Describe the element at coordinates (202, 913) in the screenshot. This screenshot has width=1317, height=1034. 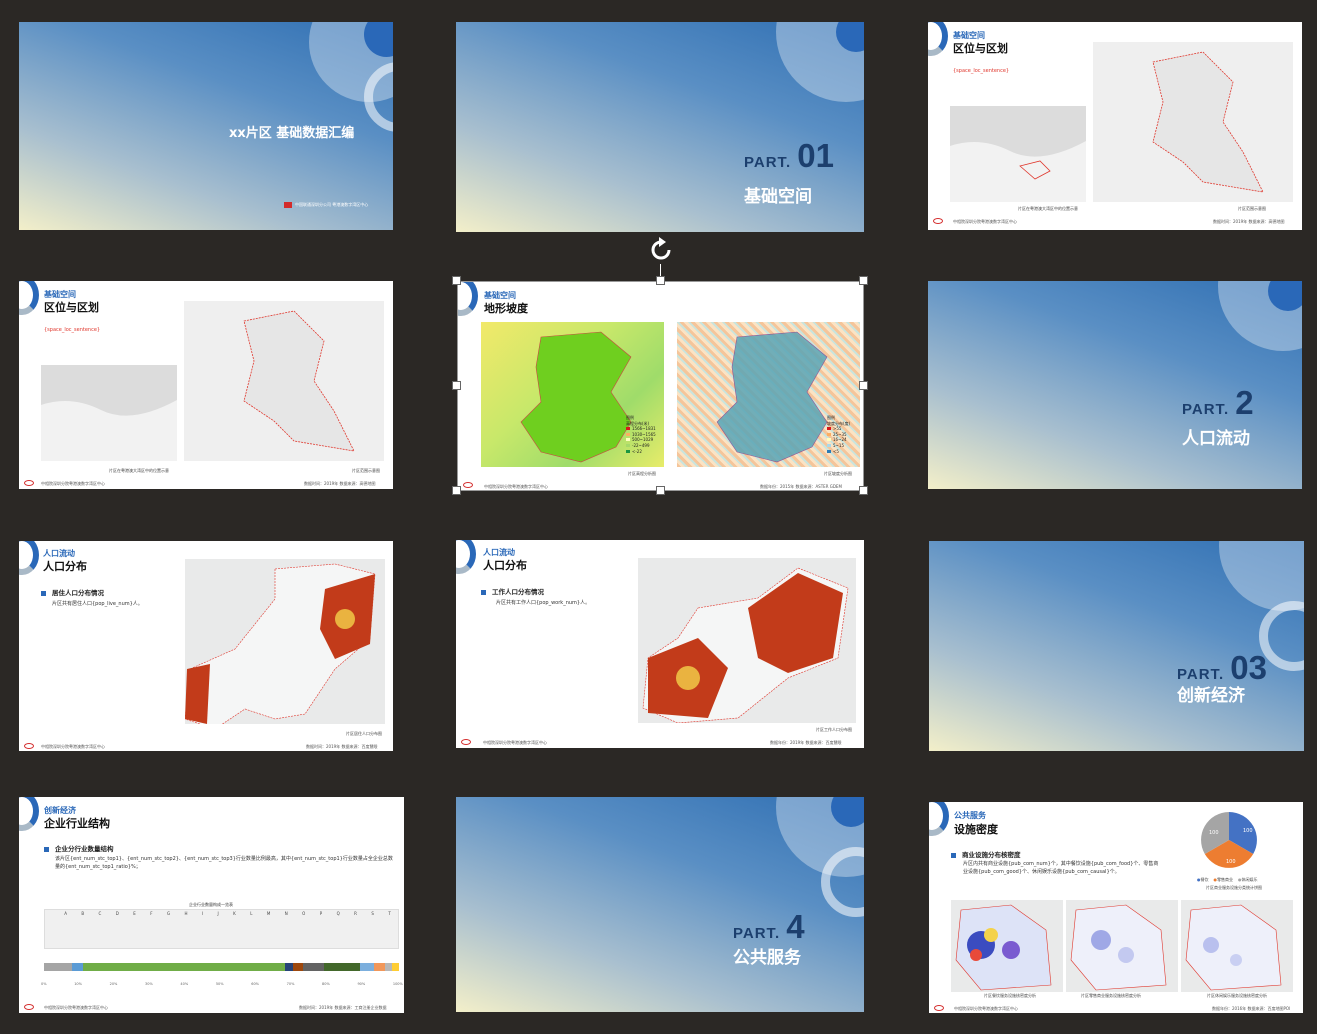
I see `table-column-header: I` at that location.